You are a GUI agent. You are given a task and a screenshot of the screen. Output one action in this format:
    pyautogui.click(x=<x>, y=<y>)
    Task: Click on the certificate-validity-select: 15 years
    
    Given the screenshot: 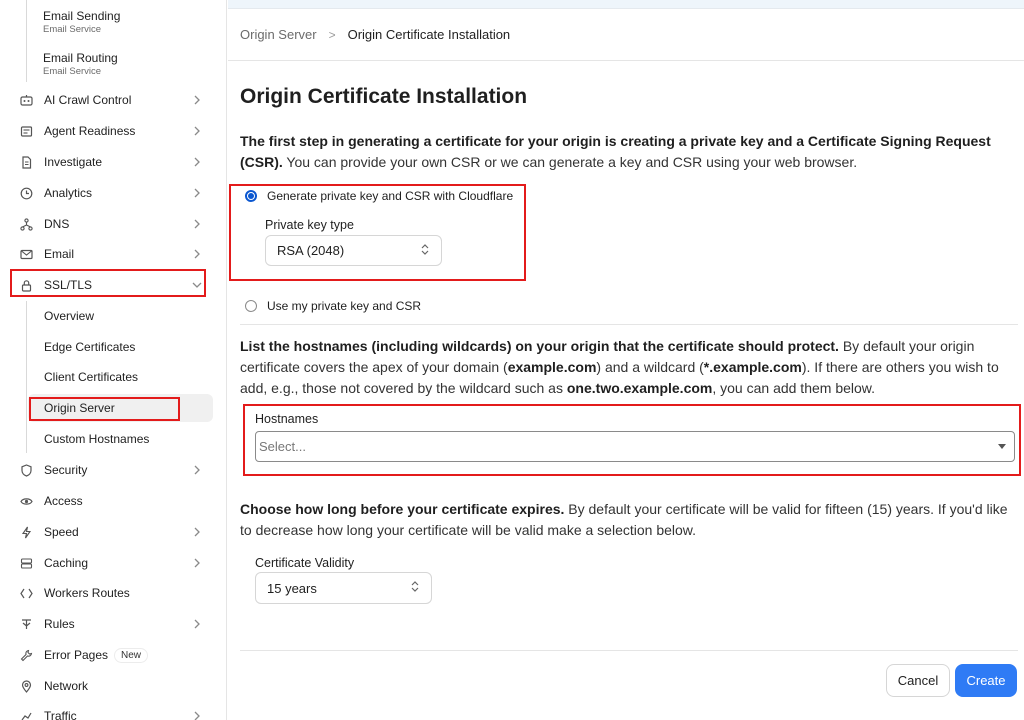 What is the action you would take?
    pyautogui.click(x=343, y=588)
    